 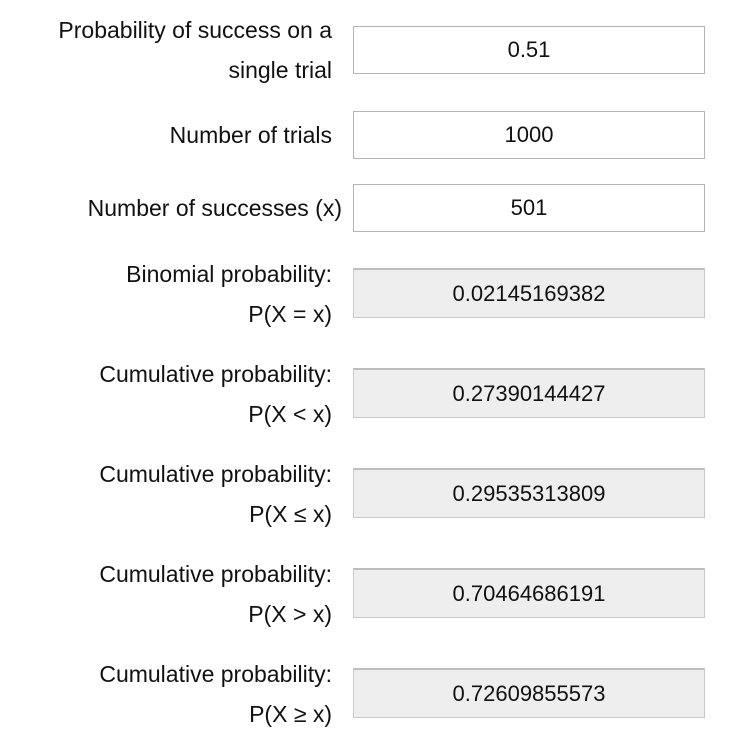 I want to click on result-label-ge: Cumulative probability: P(X ≥ x), so click(x=215, y=694).